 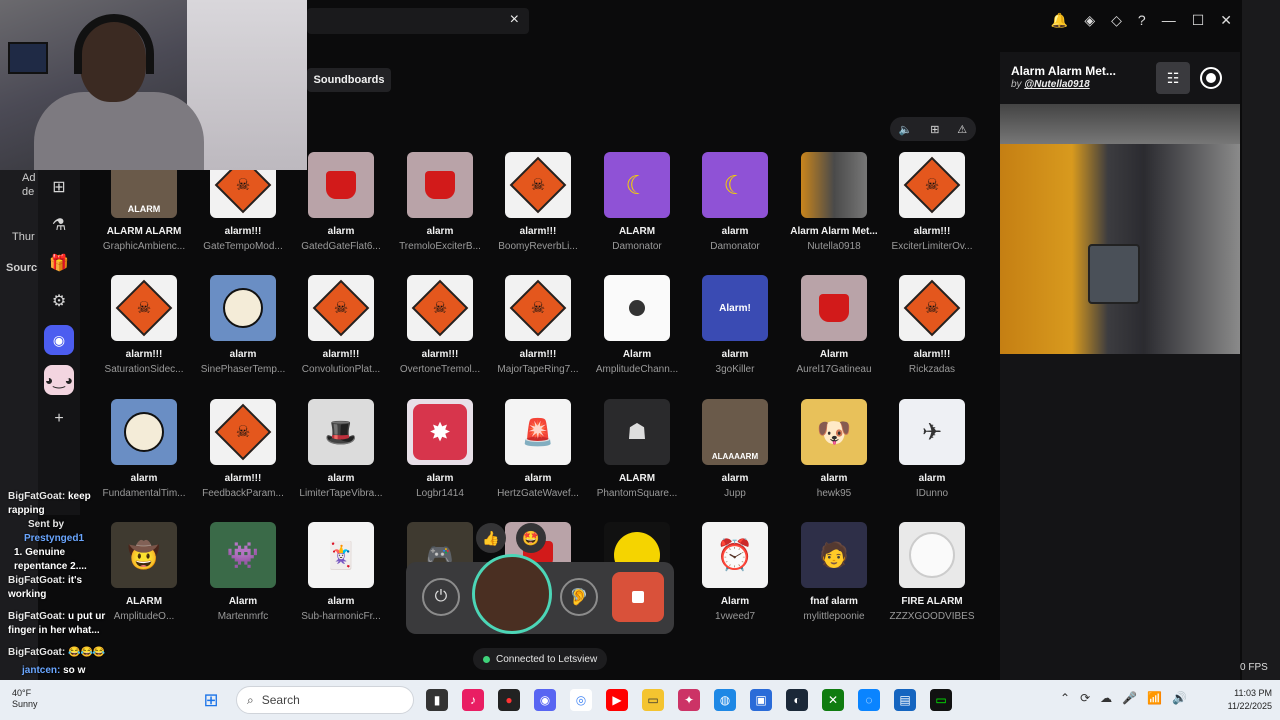 What do you see at coordinates (59, 263) in the screenshot?
I see `gift-icon: 🎁` at bounding box center [59, 263].